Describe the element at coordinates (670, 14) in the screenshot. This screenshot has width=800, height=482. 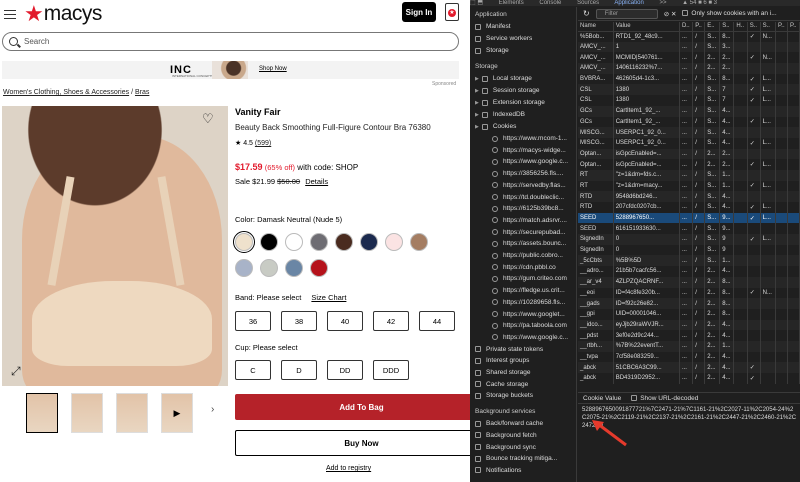
I see `clear-icon: ⊘ ✕` at that location.